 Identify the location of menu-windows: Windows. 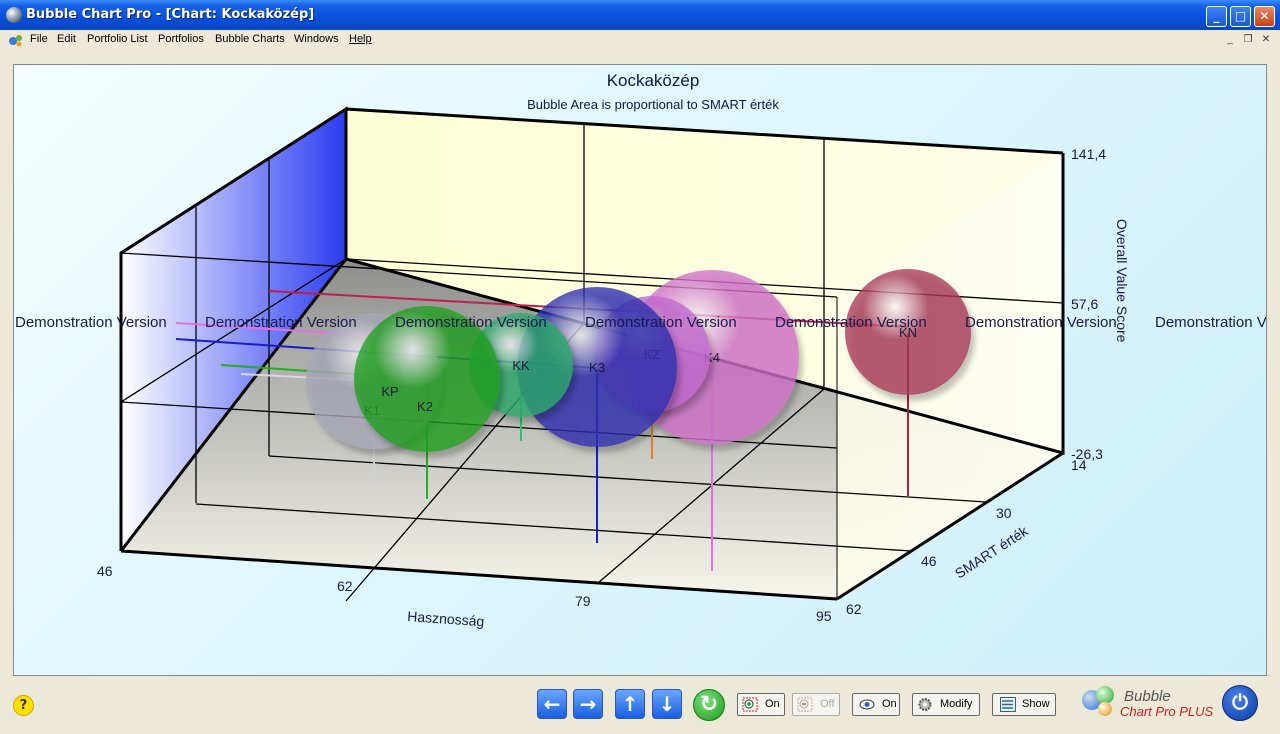
(316, 39).